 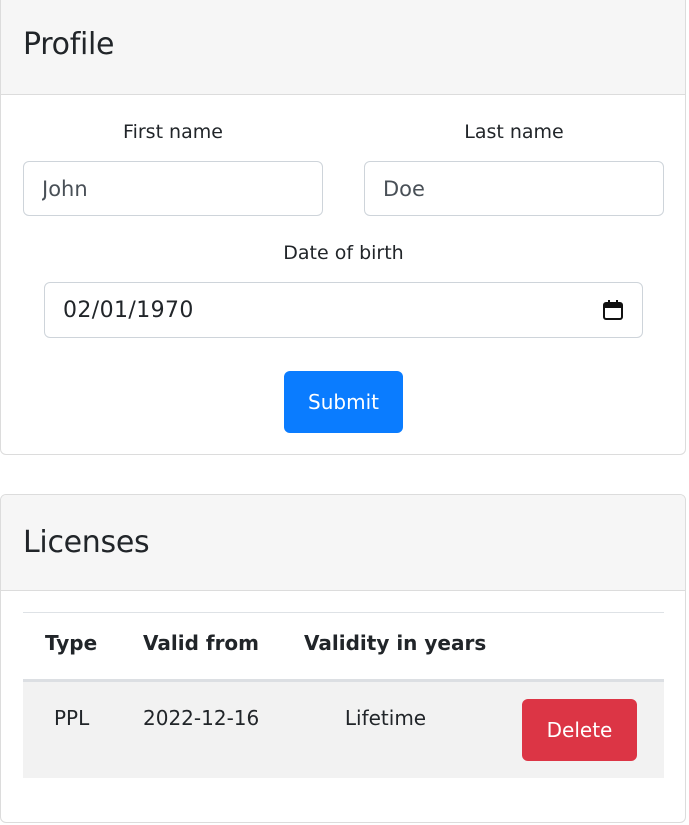 I want to click on table-row: PPL 2022-12-16 Lifetime Delete, so click(x=343, y=730).